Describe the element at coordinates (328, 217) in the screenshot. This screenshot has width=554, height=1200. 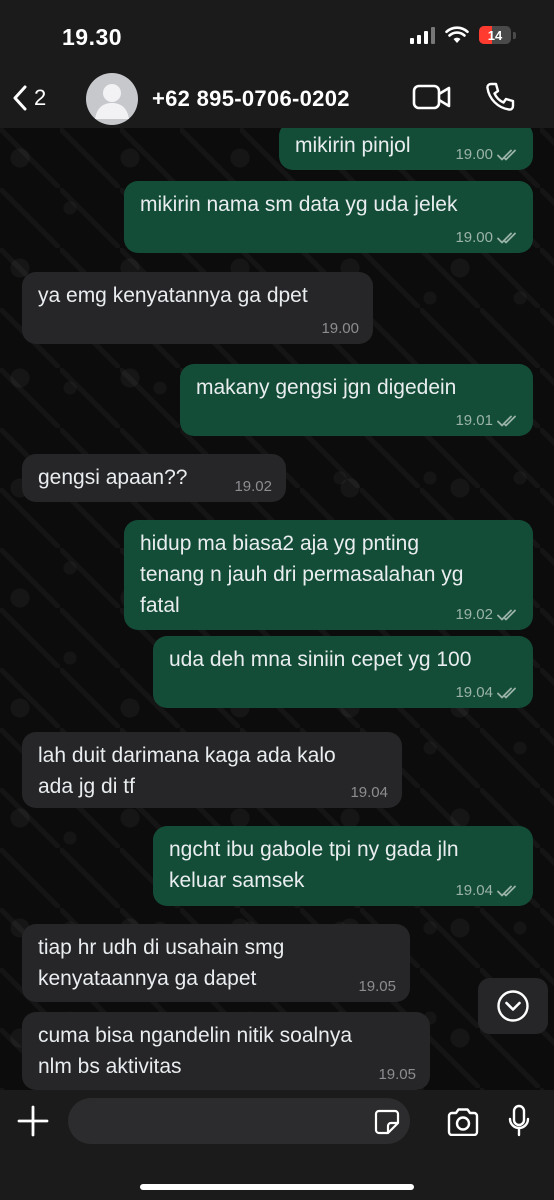
I see `message-bubble-outgoing: mikirin nama sm data yg uda jelek 19.00` at that location.